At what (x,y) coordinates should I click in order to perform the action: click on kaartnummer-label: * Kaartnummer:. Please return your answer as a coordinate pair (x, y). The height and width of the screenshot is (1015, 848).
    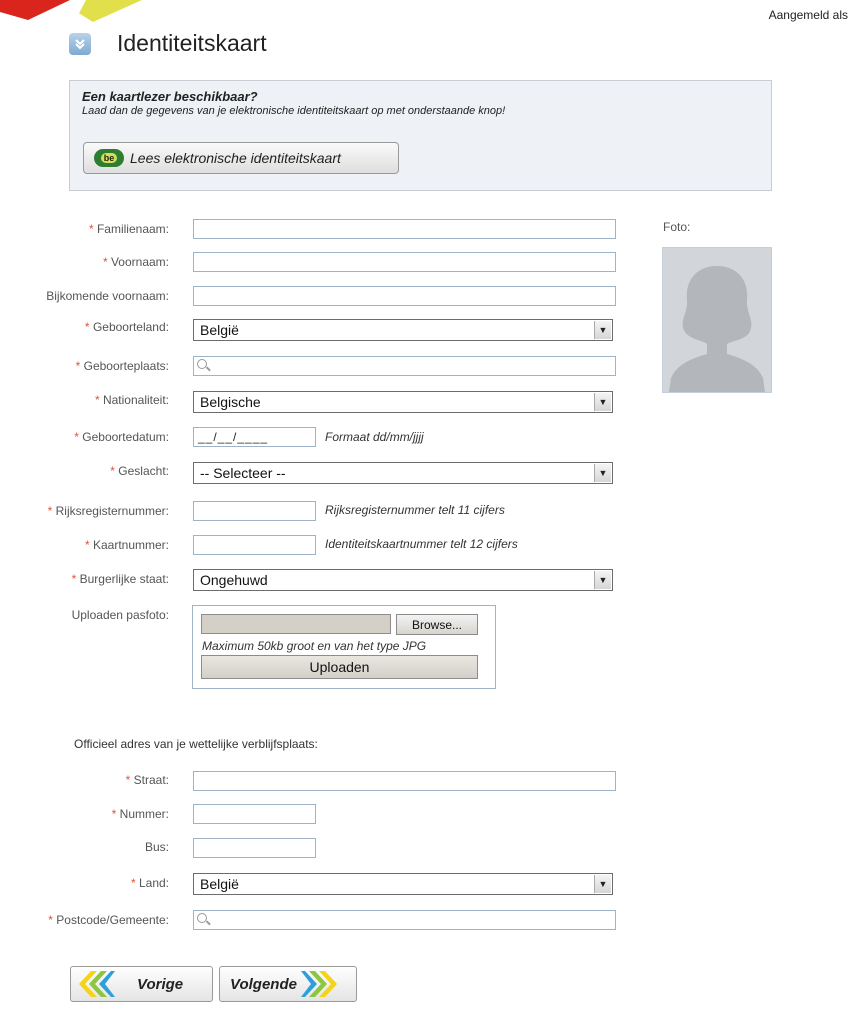
    Looking at the image, I should click on (127, 545).